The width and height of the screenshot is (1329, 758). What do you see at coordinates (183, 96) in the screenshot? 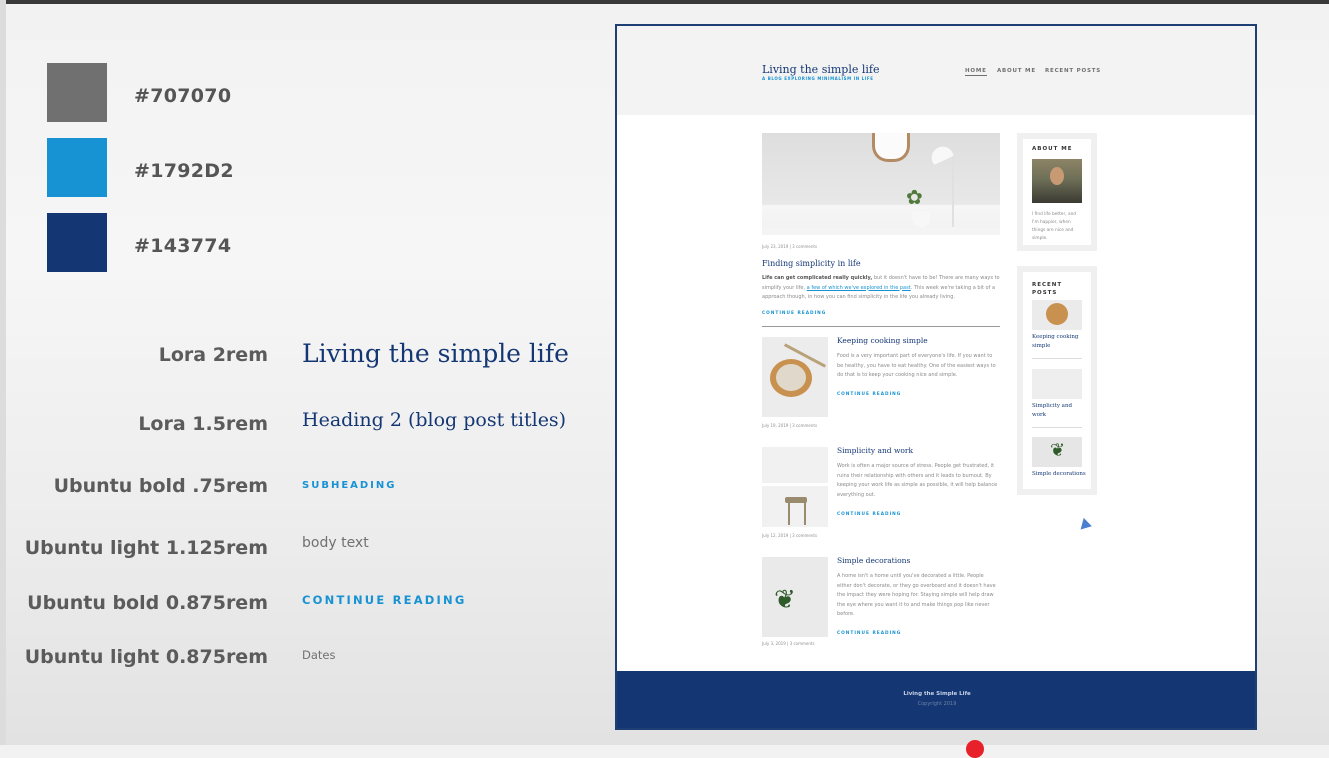
I see `swatch-gray-label: #707070` at bounding box center [183, 96].